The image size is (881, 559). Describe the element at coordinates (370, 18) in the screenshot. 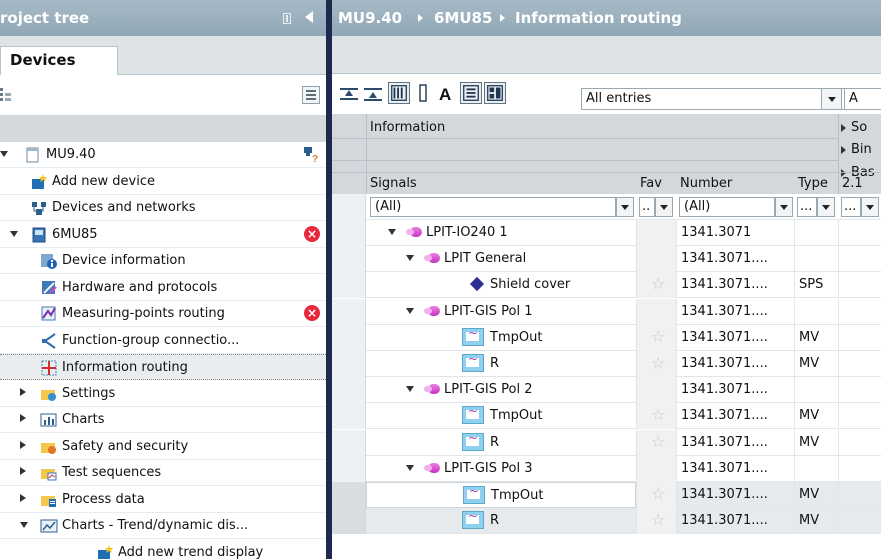

I see `breadcrumb-item-project: MU9.40` at that location.